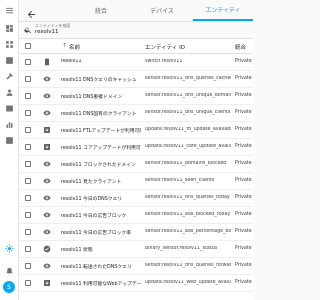 The width and height of the screenshot is (320, 300). What do you see at coordinates (101, 10) in the screenshot?
I see `tab-integrations: 統合` at bounding box center [101, 10].